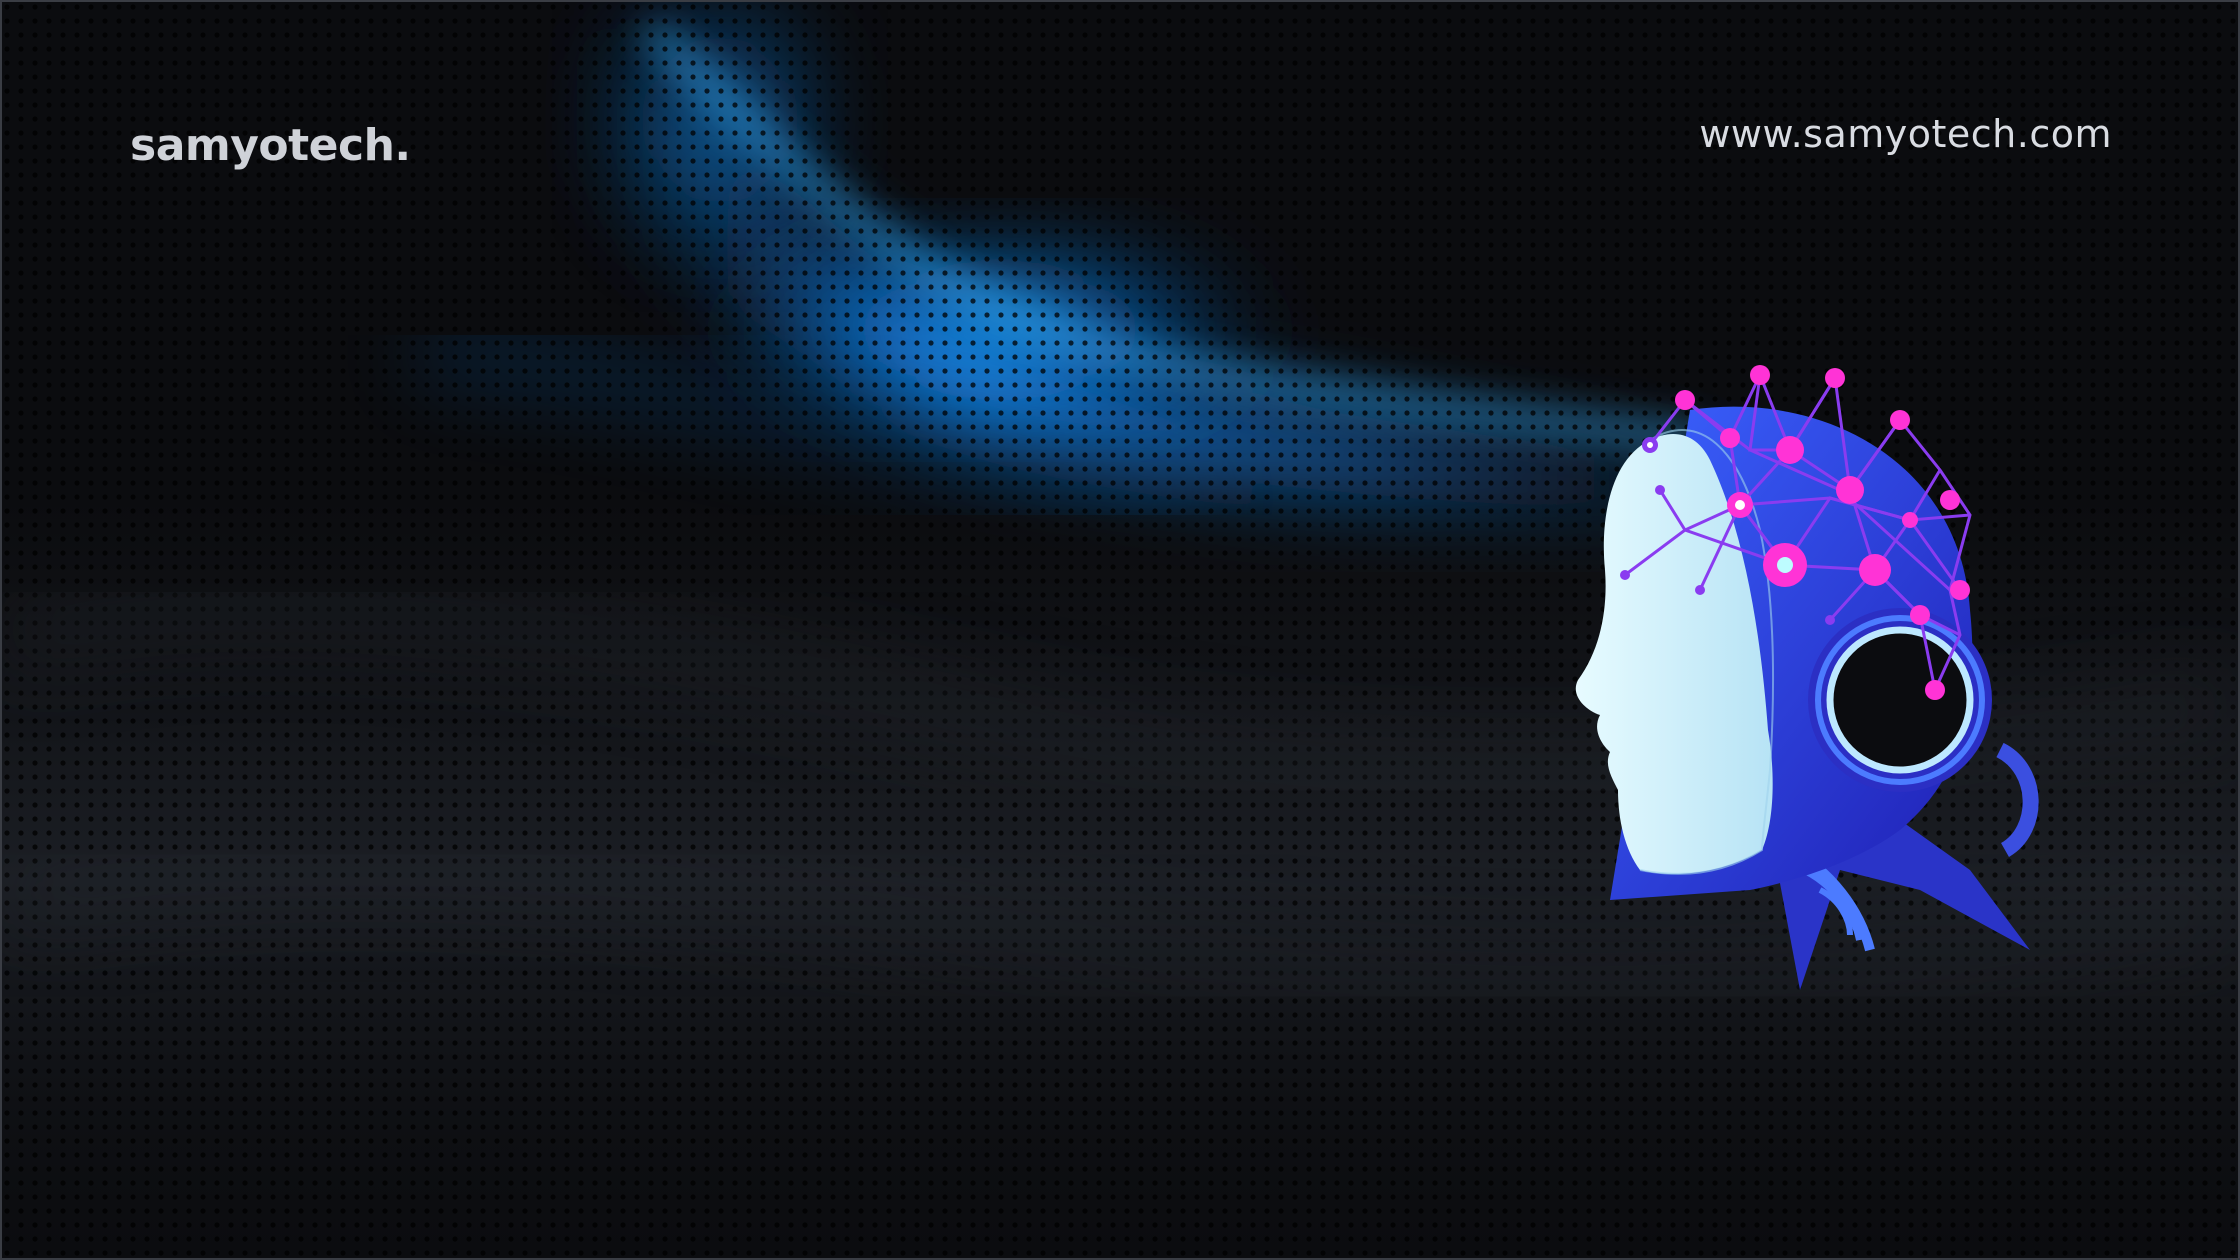 This screenshot has width=2240, height=1260. Describe the element at coordinates (270, 145) in the screenshot. I see `samyotech-logo: samyotech.` at that location.